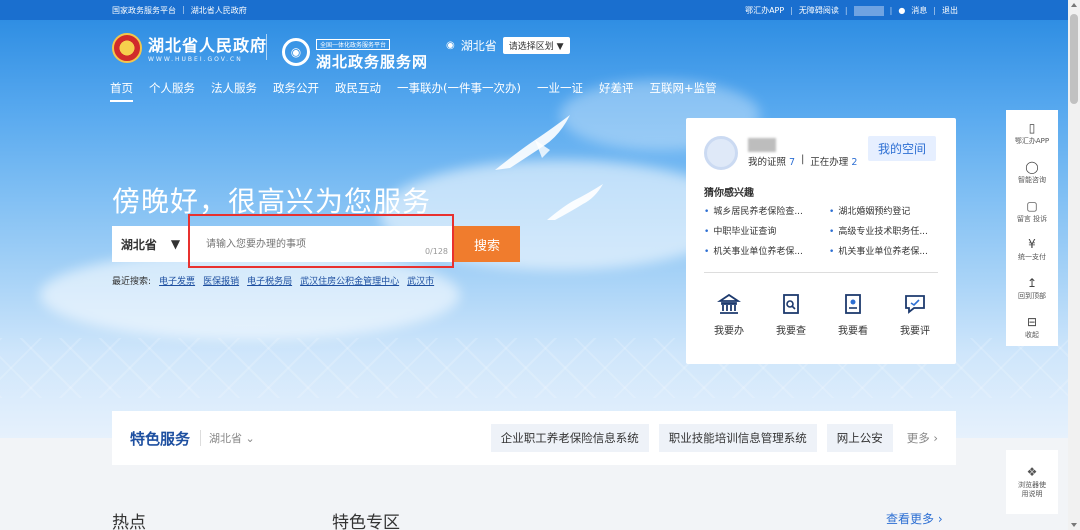  Describe the element at coordinates (1074, 59) in the screenshot. I see `scrollbar-thumb` at that location.